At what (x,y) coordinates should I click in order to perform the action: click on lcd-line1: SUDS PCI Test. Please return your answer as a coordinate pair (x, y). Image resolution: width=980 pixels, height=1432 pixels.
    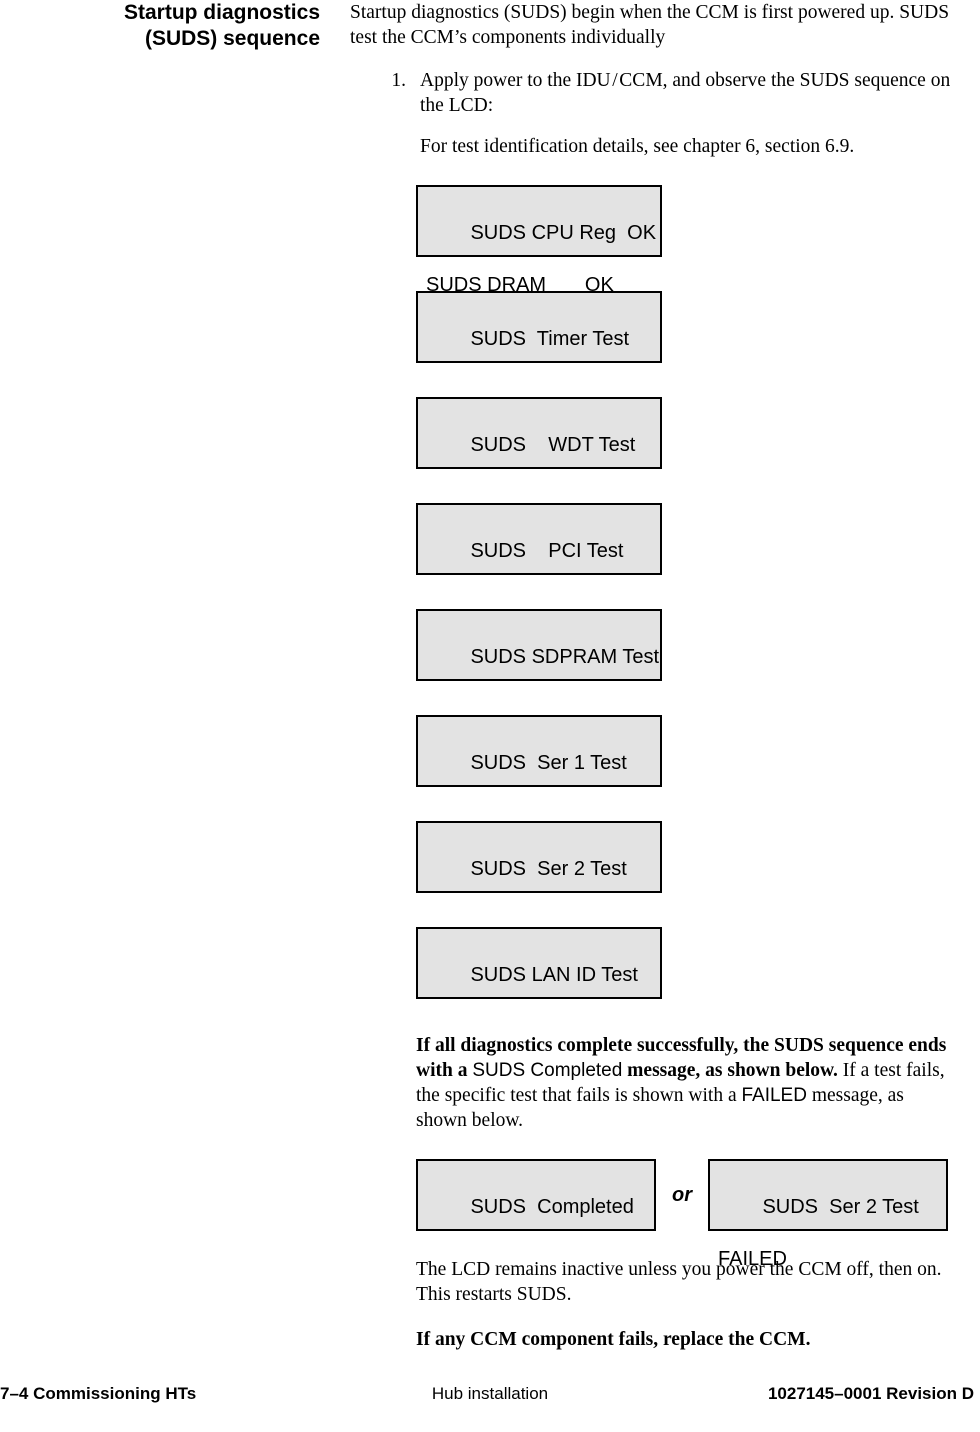
    Looking at the image, I should click on (547, 551).